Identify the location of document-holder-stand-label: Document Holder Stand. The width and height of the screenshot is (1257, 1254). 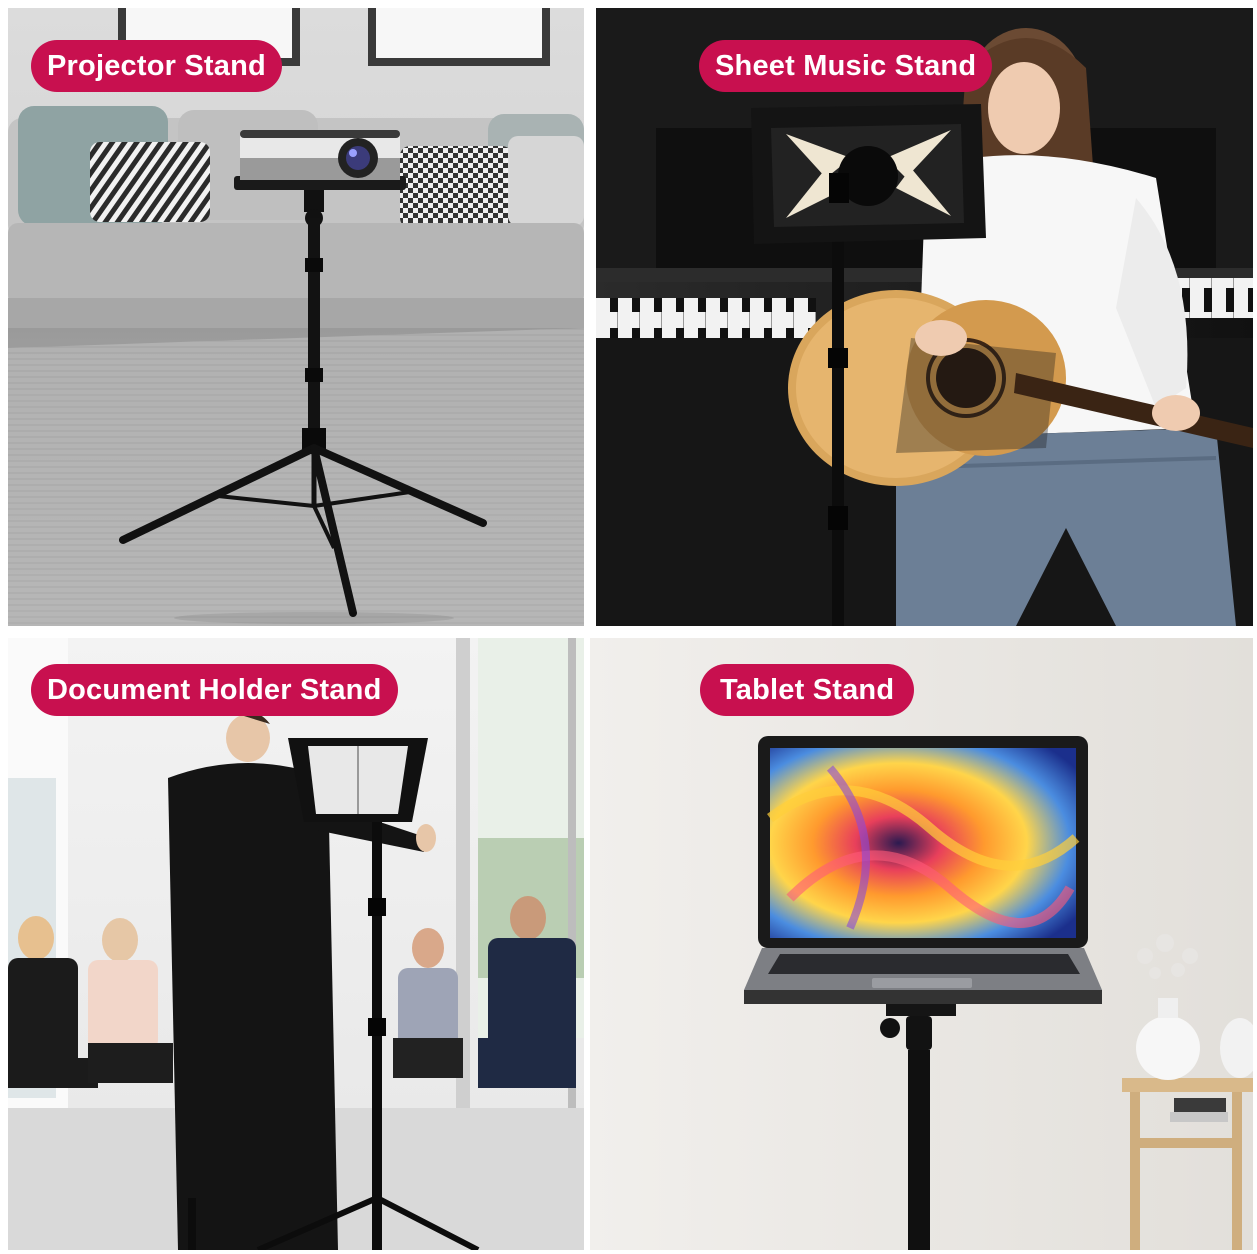
(214, 690).